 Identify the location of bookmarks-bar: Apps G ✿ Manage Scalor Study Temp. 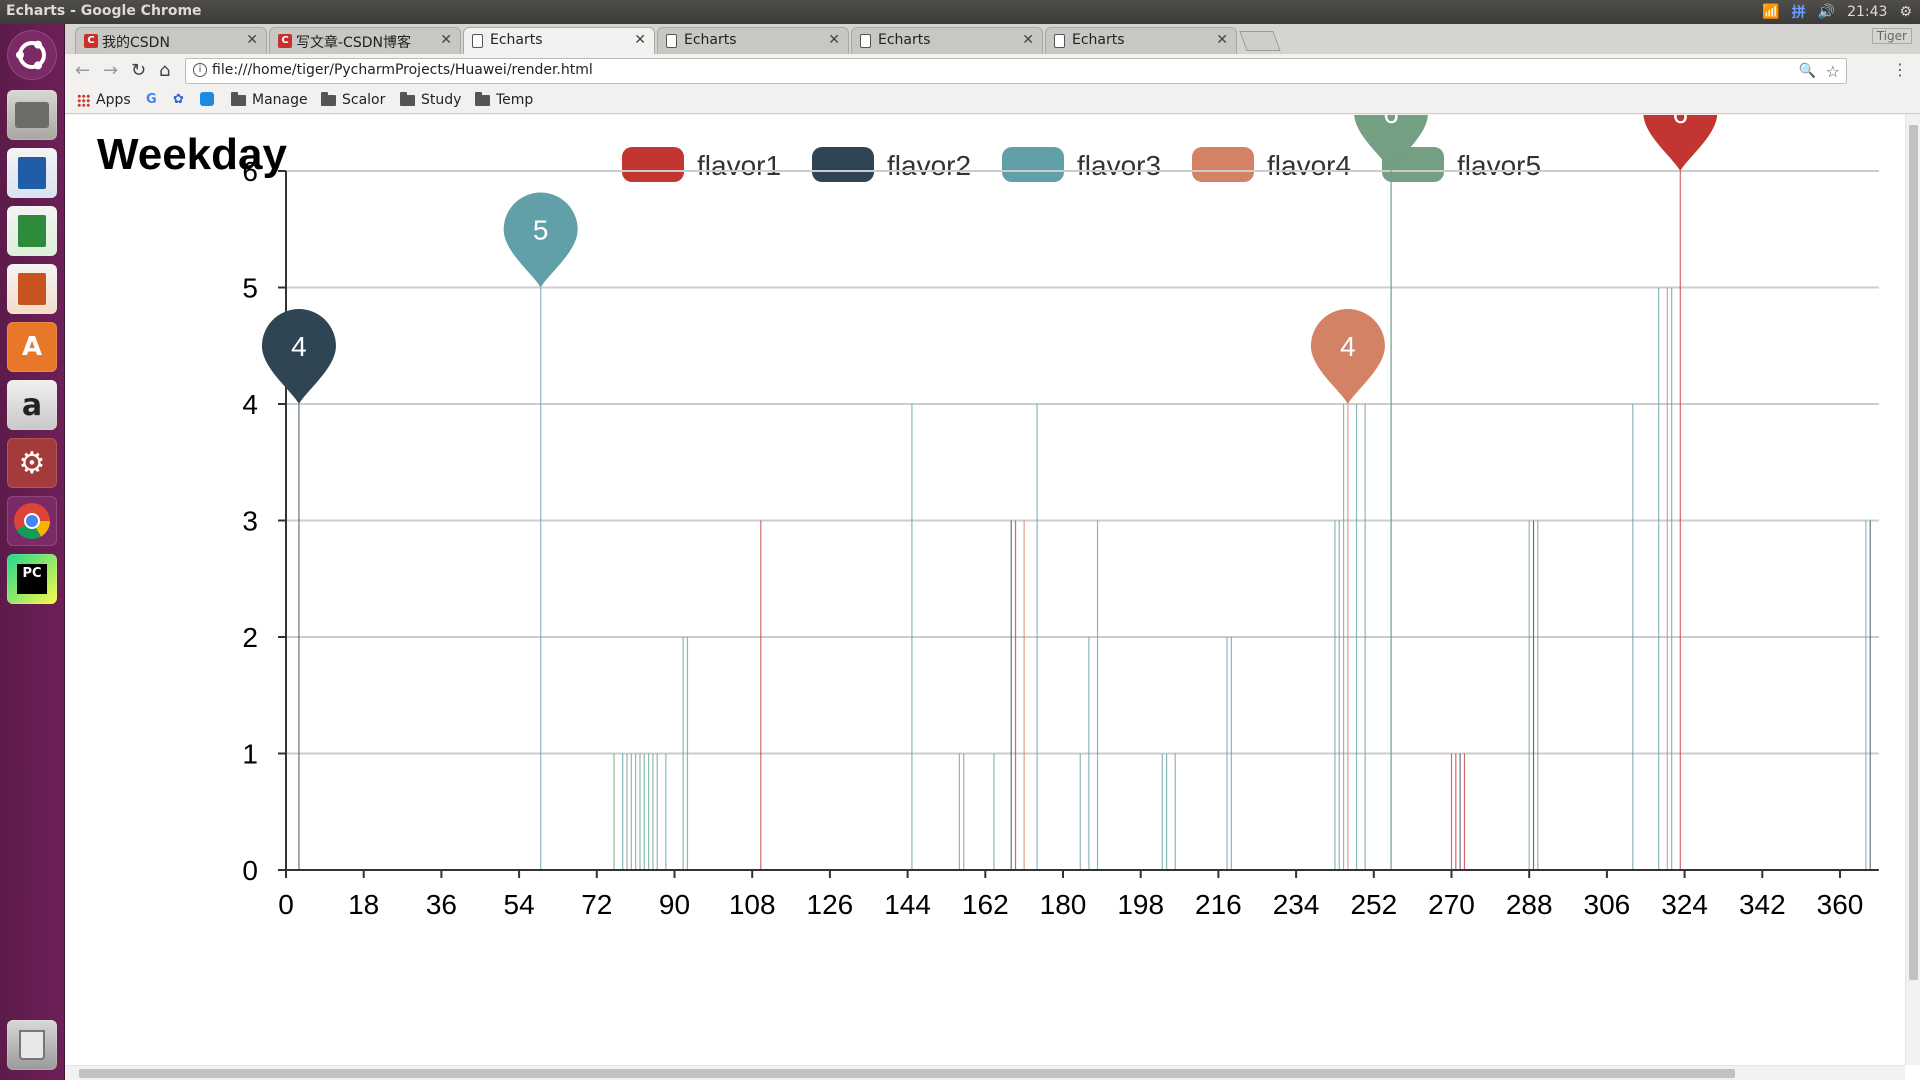
(992, 101).